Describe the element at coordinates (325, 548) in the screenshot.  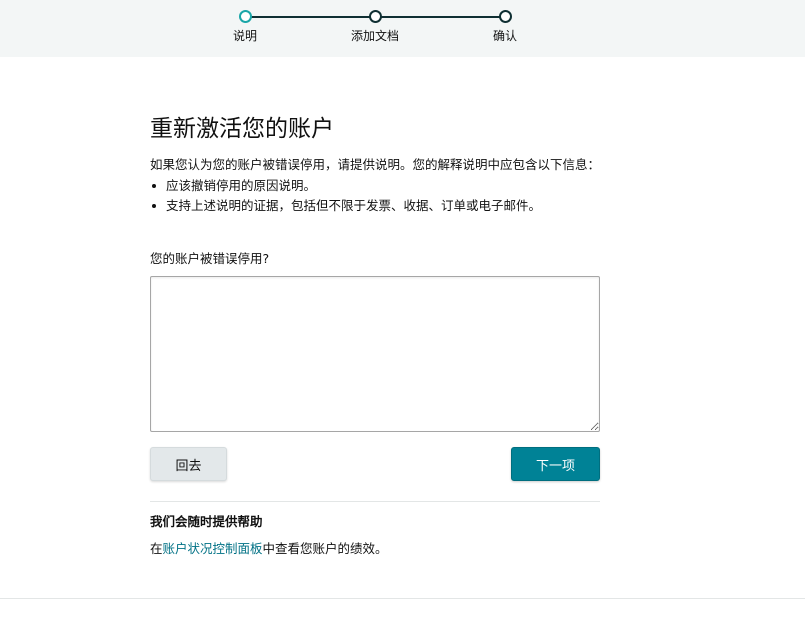
I see `help-text-suffix: 中查看您账户的绩效。` at that location.